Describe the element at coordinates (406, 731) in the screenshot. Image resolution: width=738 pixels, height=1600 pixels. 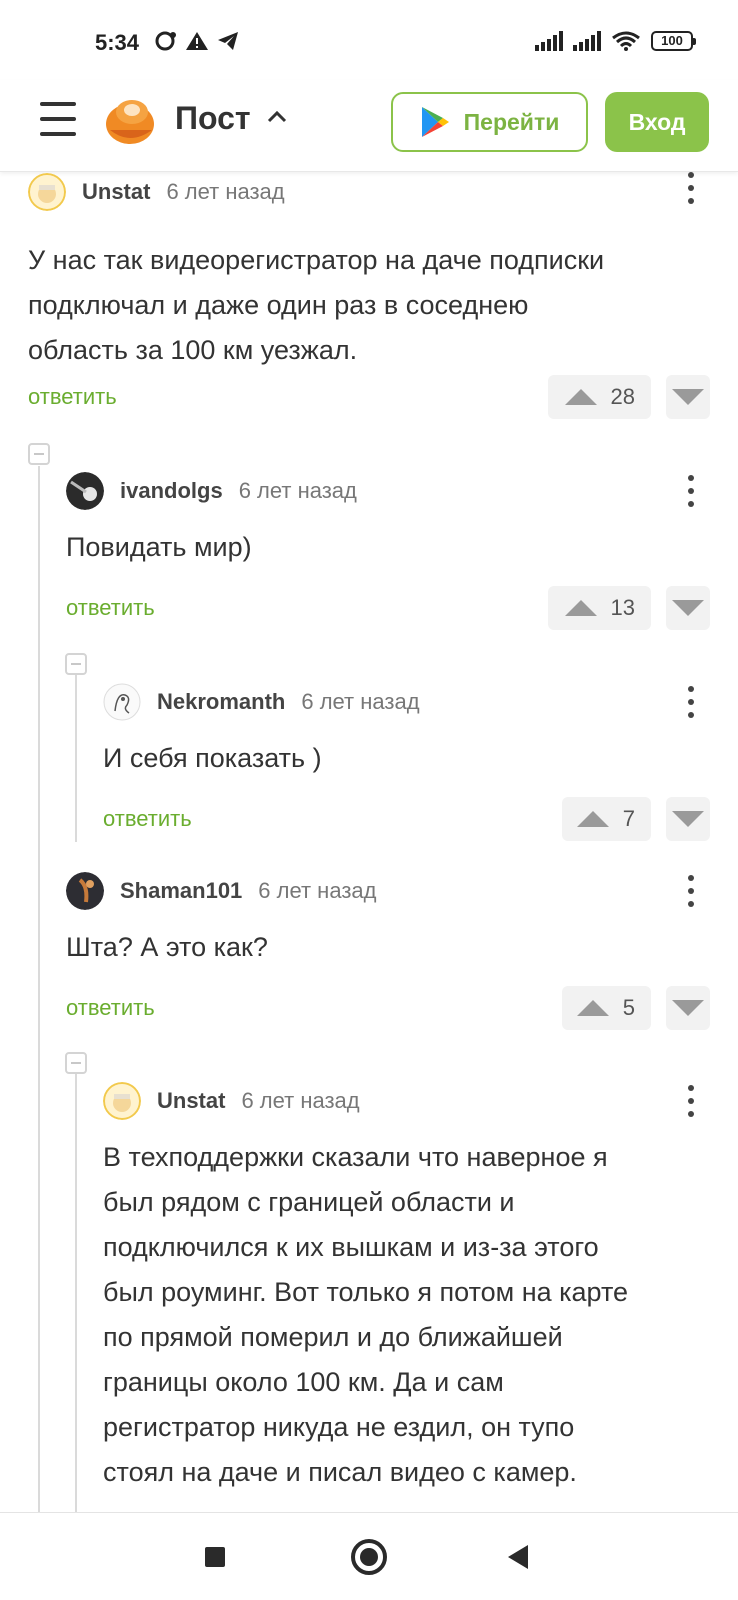
I see `comment: Nekromanth 6 лет назад И себя показать )` at that location.